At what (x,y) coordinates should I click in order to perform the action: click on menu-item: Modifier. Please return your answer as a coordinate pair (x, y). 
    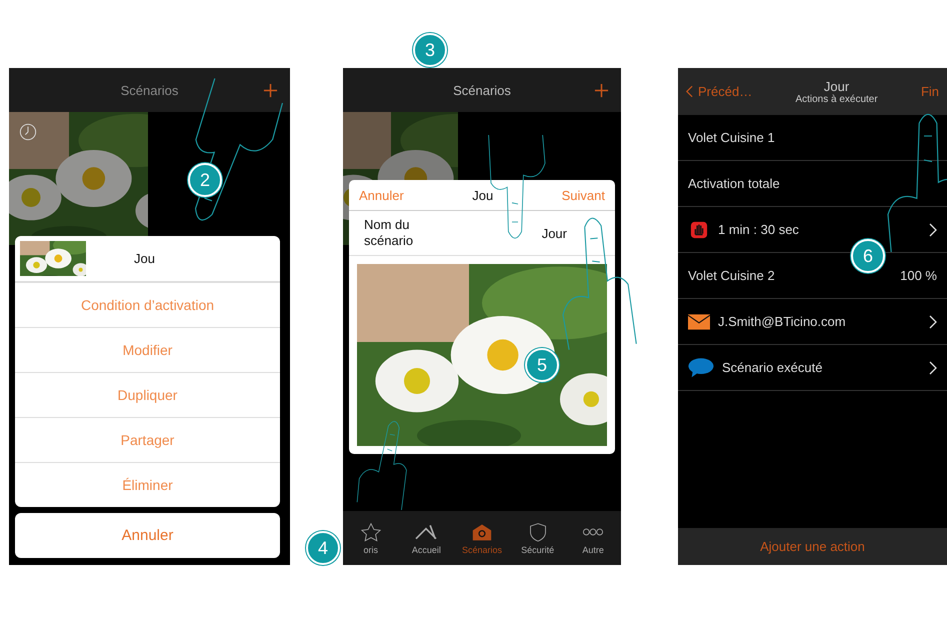
    Looking at the image, I should click on (147, 349).